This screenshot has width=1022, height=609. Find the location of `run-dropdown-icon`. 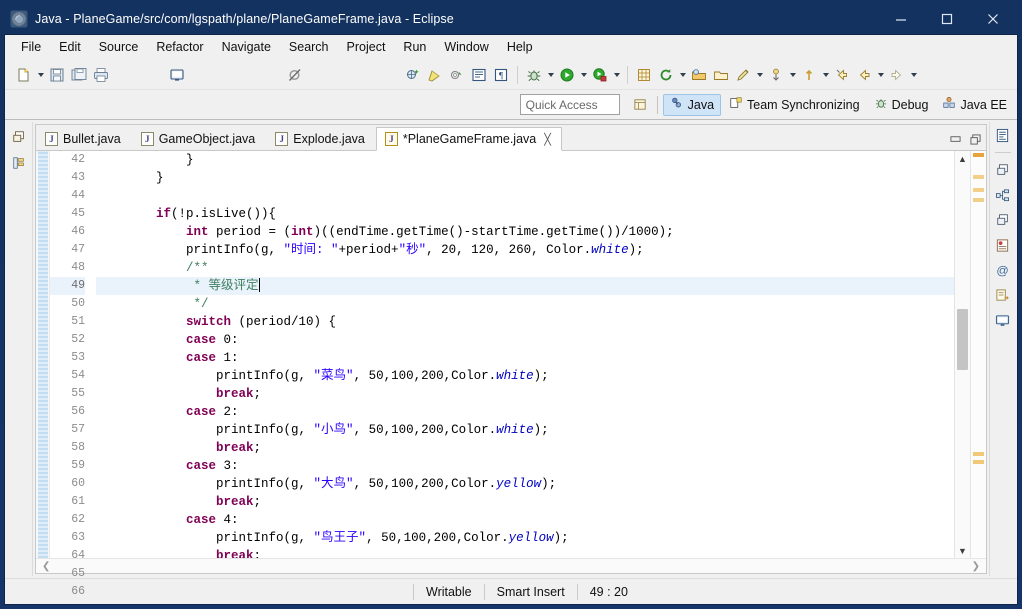

run-dropdown-icon is located at coordinates (583, 75).